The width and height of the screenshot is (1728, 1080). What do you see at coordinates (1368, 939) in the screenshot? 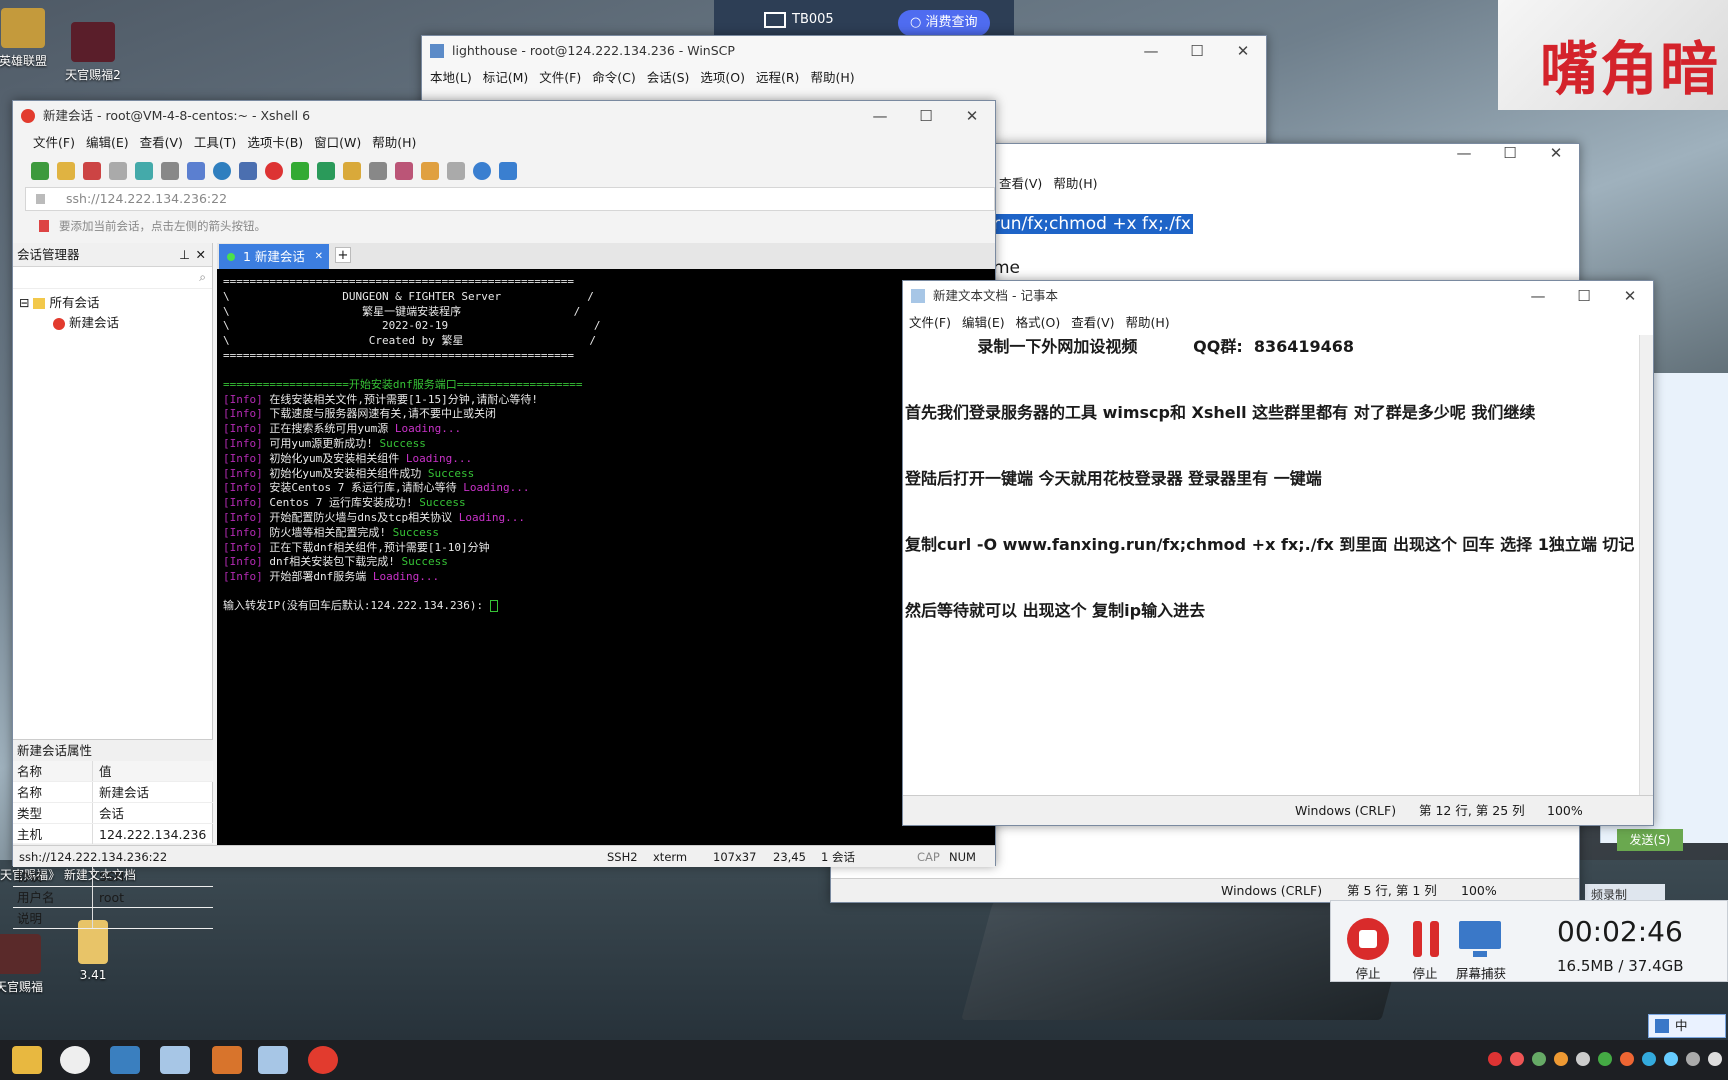
I see `stop-record-button` at bounding box center [1368, 939].